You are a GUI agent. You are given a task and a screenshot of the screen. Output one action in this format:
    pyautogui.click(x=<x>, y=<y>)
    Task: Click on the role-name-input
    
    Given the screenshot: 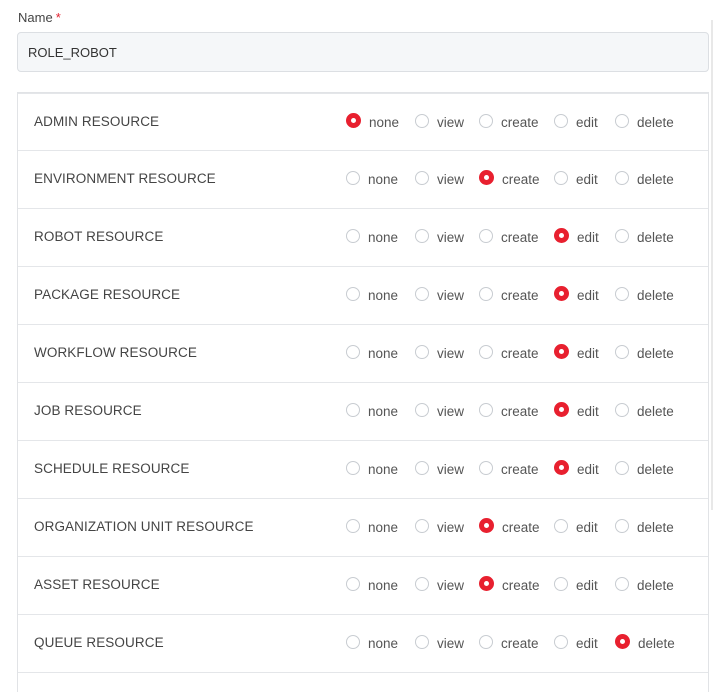 What is the action you would take?
    pyautogui.click(x=363, y=52)
    